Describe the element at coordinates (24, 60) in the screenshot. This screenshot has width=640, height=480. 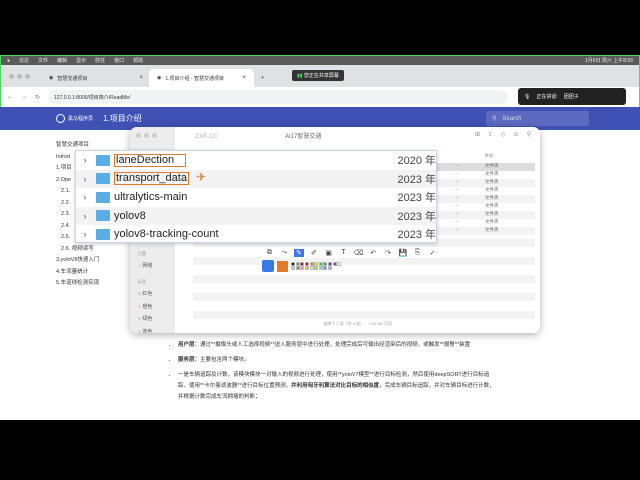
I see `menu-finder: 访达` at that location.